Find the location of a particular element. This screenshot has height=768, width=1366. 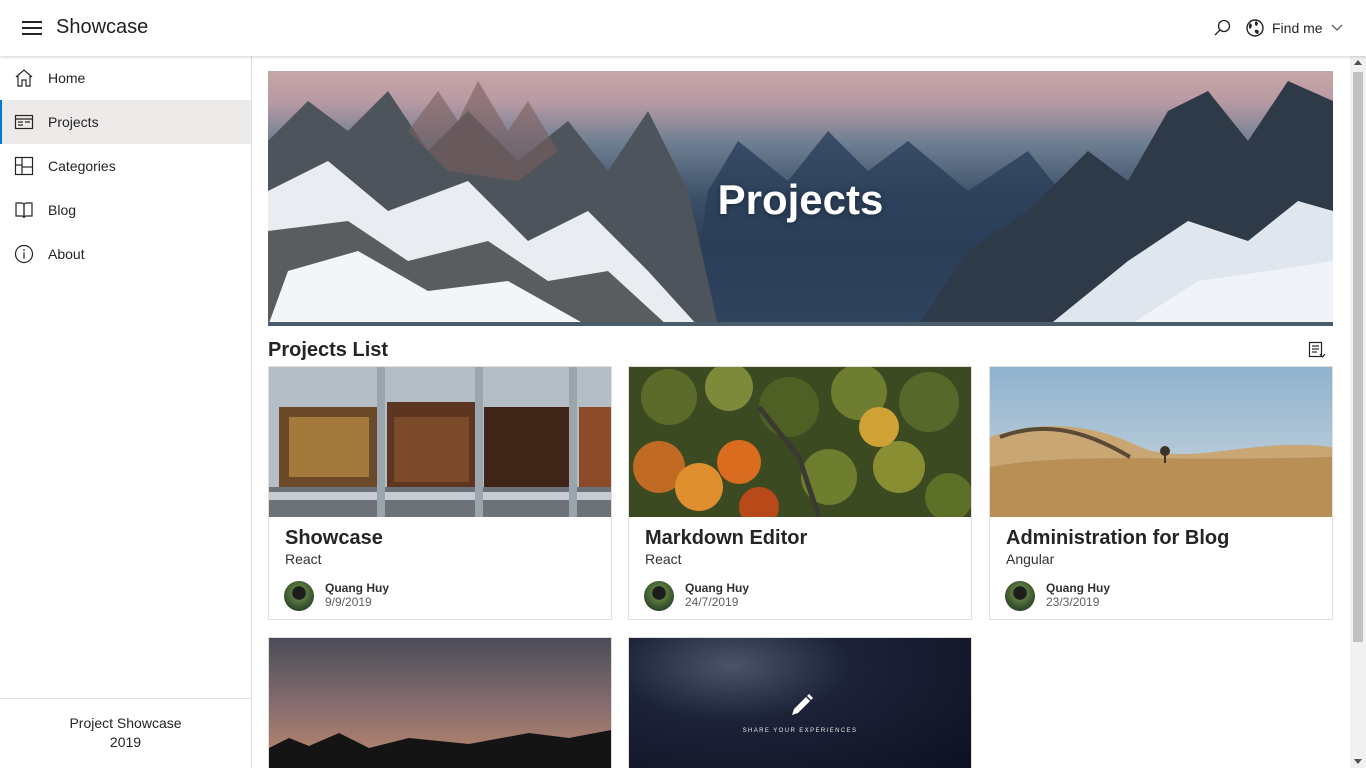

scroll-up-arrow is located at coordinates (1358, 62).